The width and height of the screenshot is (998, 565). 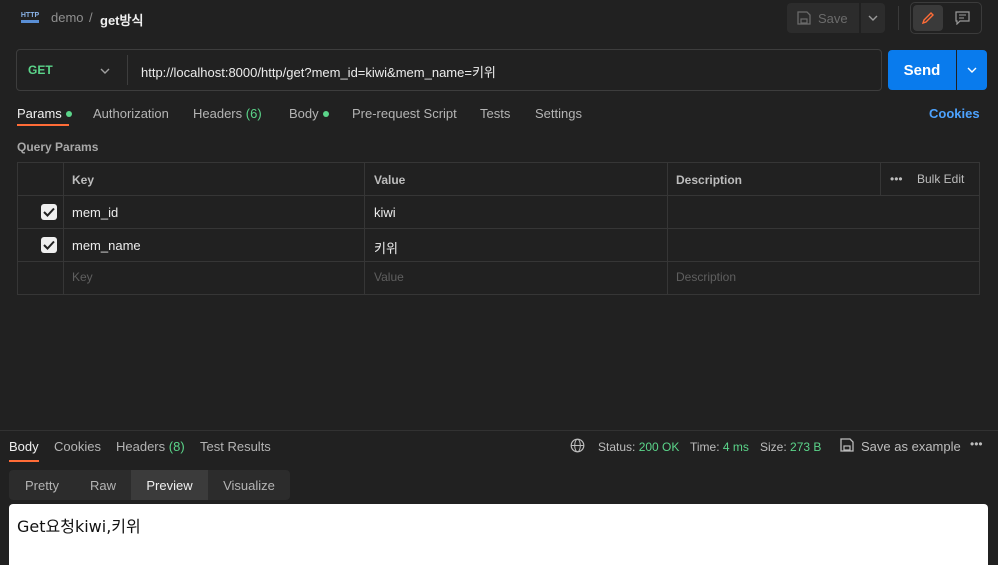 I want to click on request-name: get방식, so click(x=121, y=19).